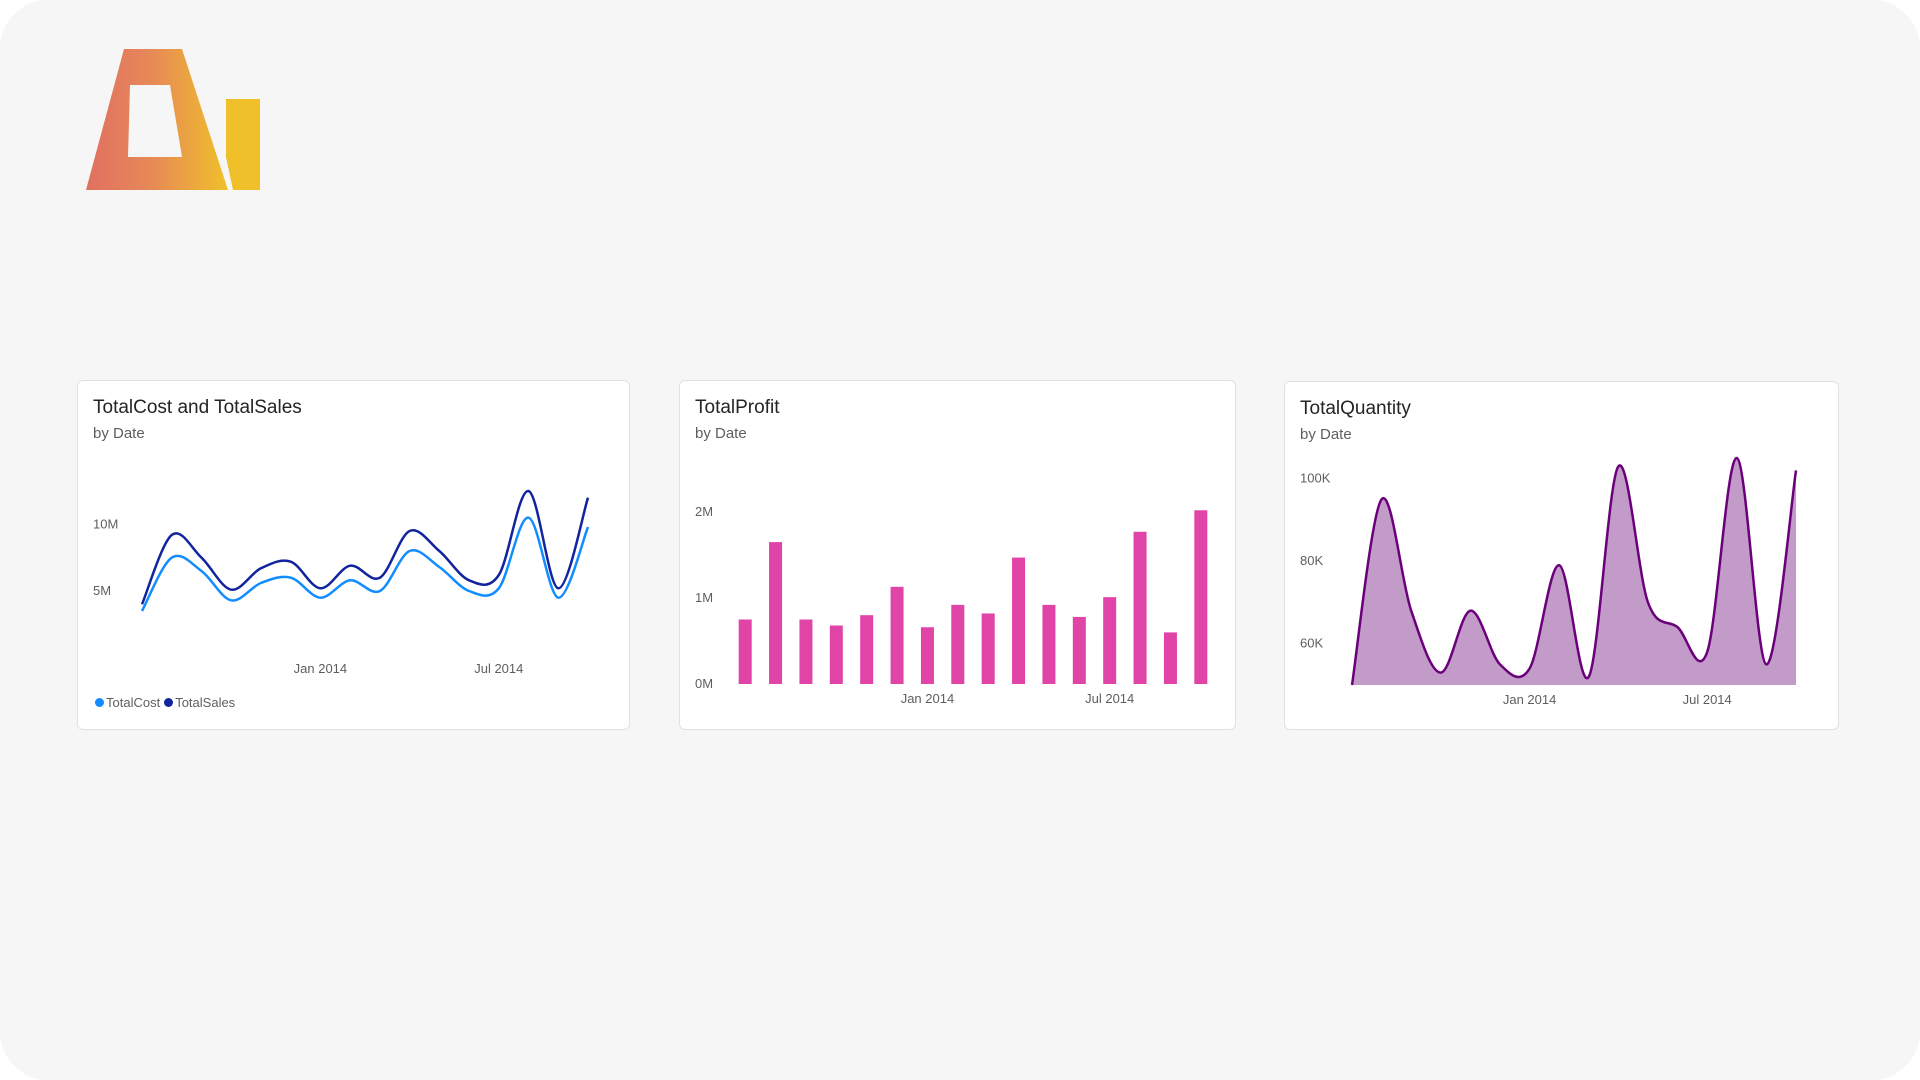 This screenshot has width=1920, height=1080. Describe the element at coordinates (1311, 560) in the screenshot. I see `y-tick-label: 80K` at that location.